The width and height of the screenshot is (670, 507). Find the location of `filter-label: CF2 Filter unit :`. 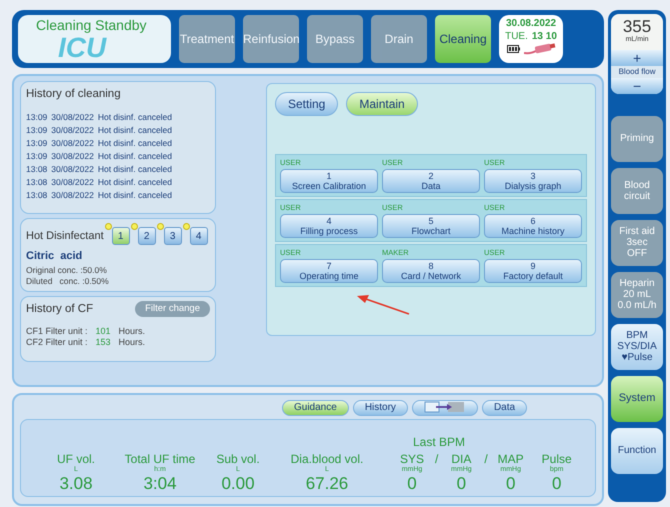

filter-label: CF2 Filter unit : is located at coordinates (57, 342).